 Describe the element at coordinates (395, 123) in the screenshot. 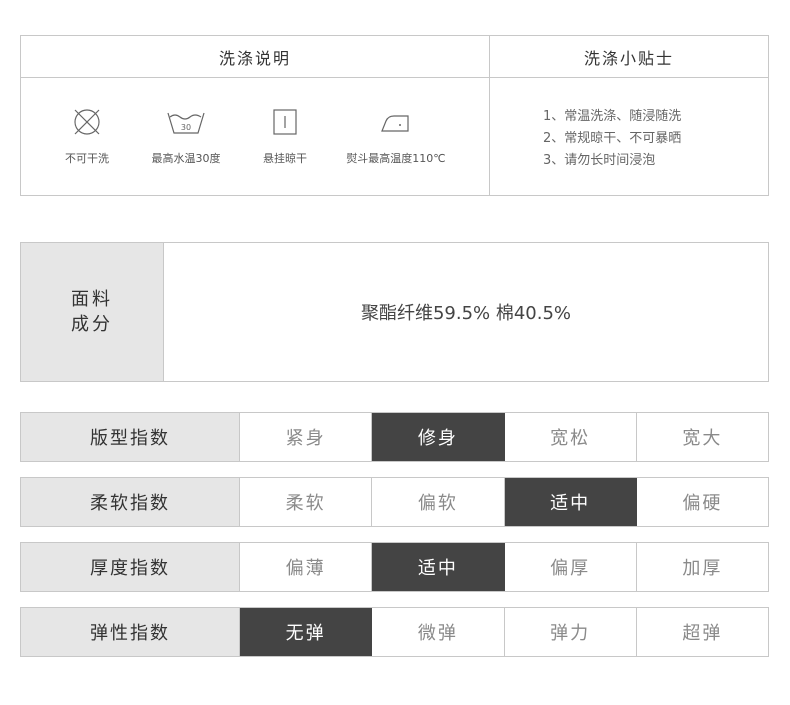

I see `iron-icon` at that location.